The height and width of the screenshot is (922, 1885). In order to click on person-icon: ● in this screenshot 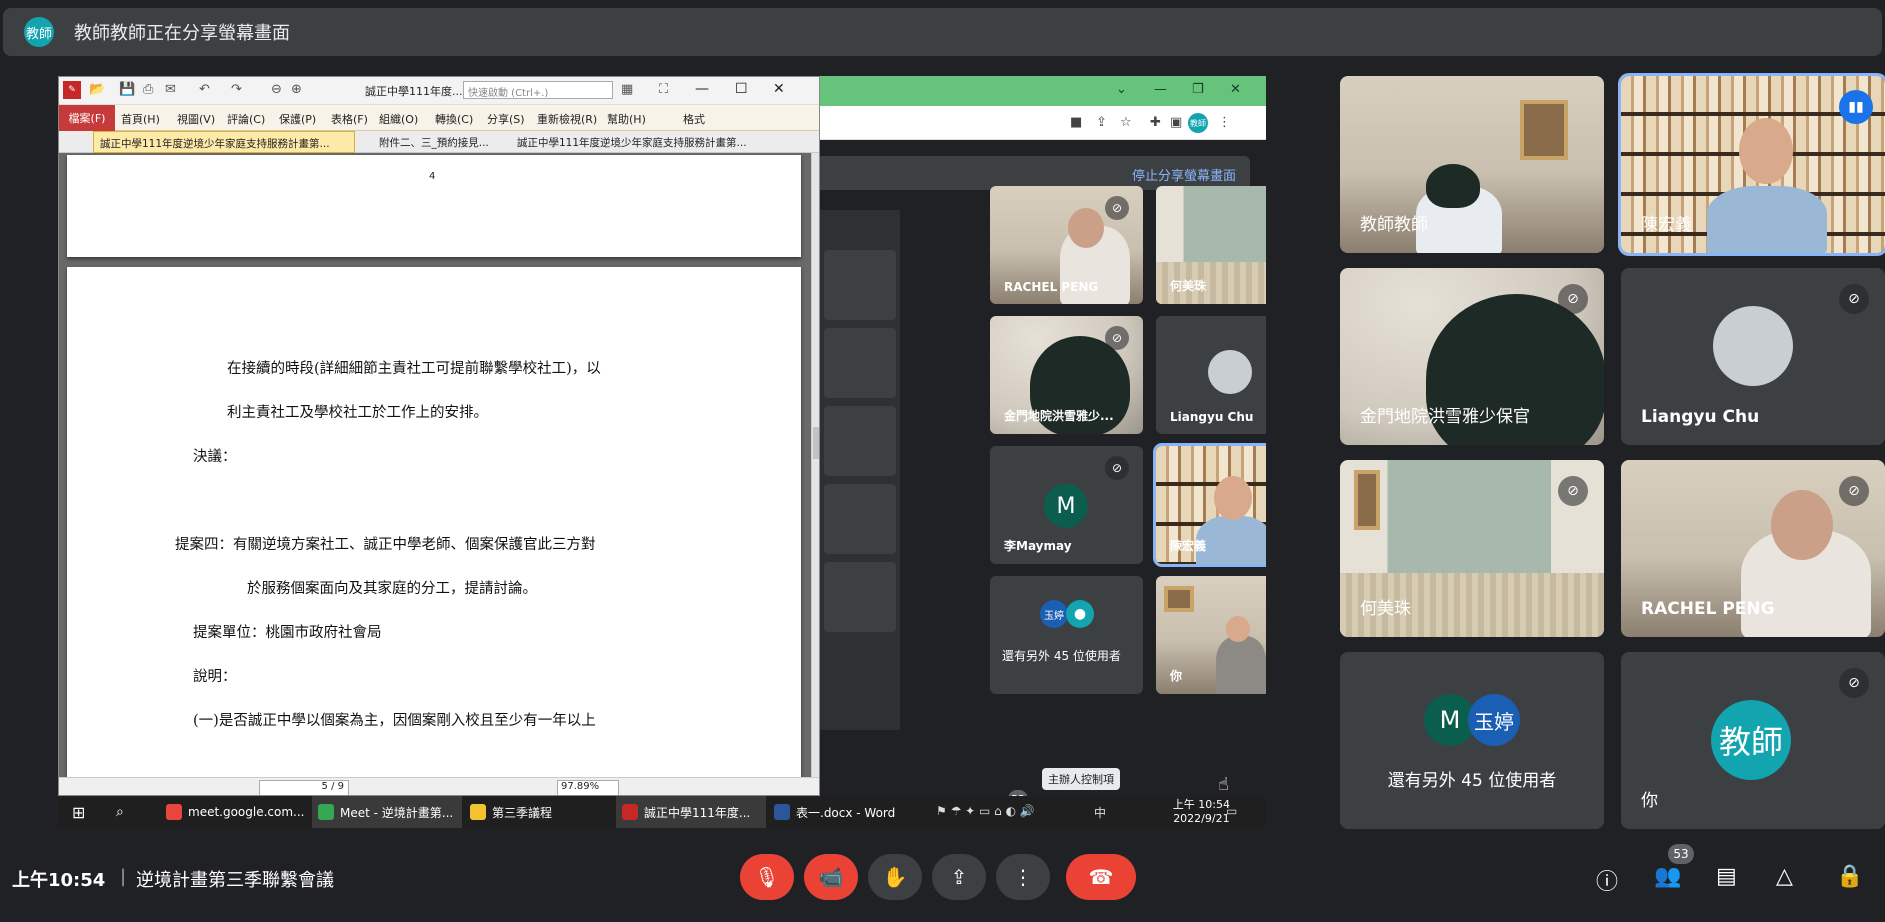, I will do `click(1080, 614)`.